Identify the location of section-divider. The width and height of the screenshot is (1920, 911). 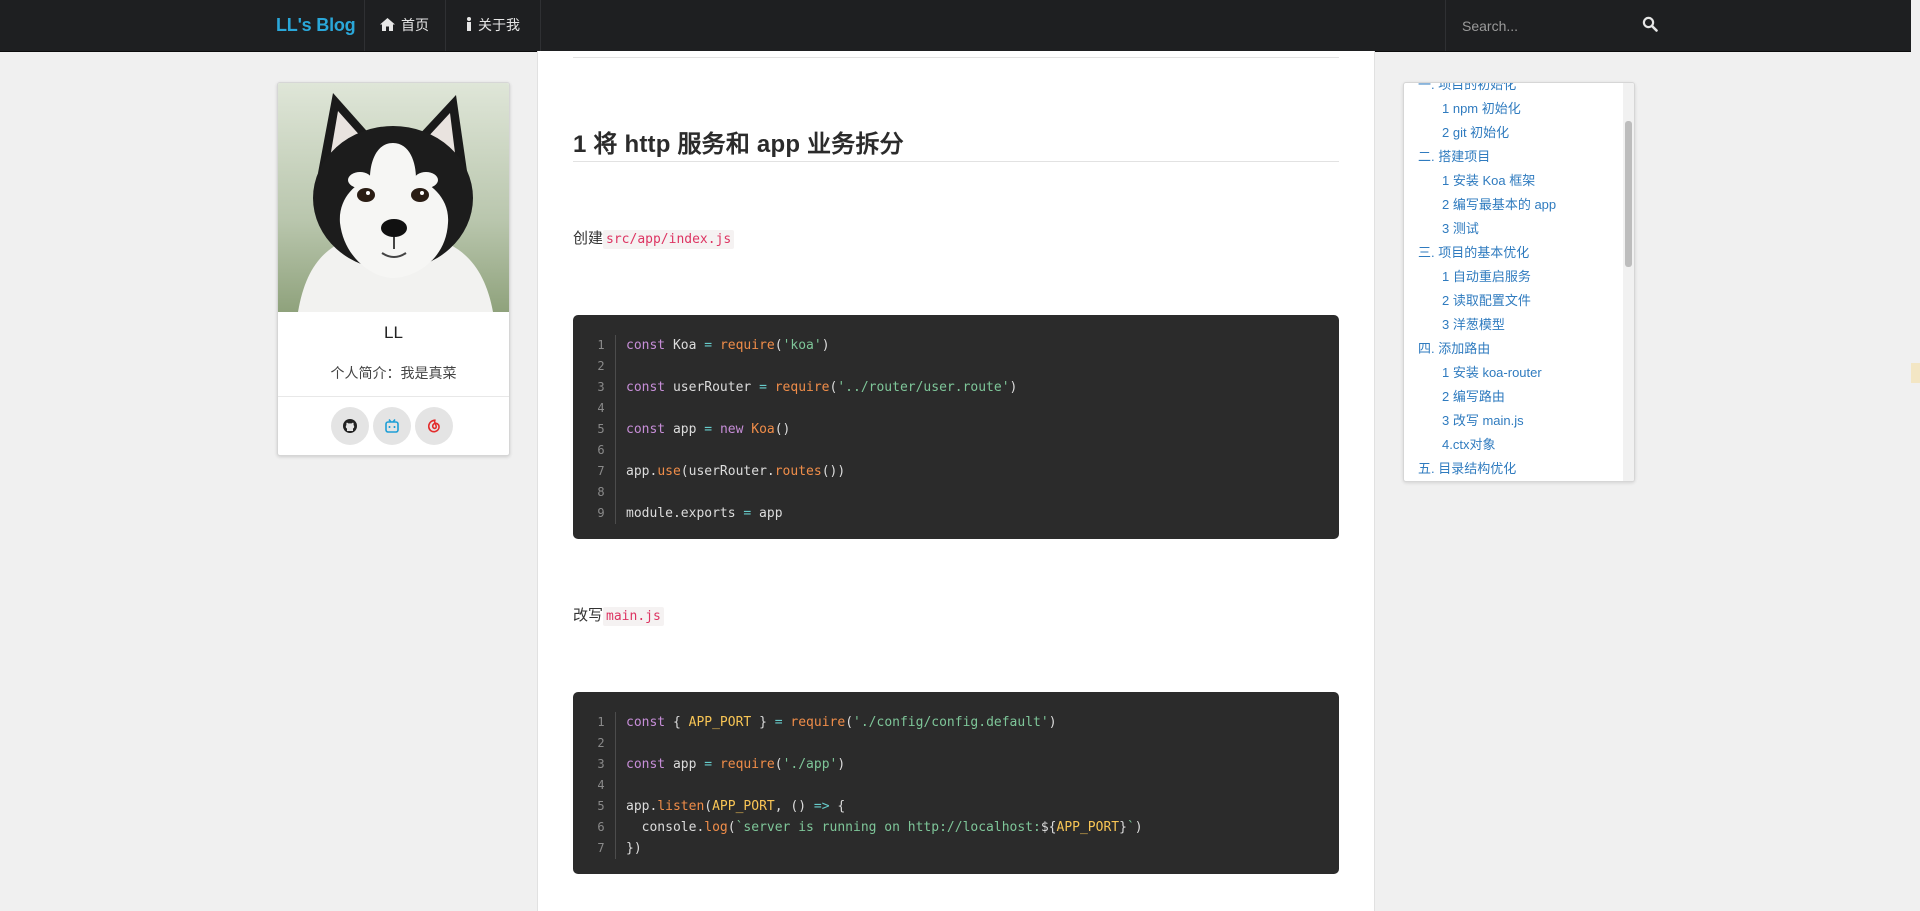
(956, 57).